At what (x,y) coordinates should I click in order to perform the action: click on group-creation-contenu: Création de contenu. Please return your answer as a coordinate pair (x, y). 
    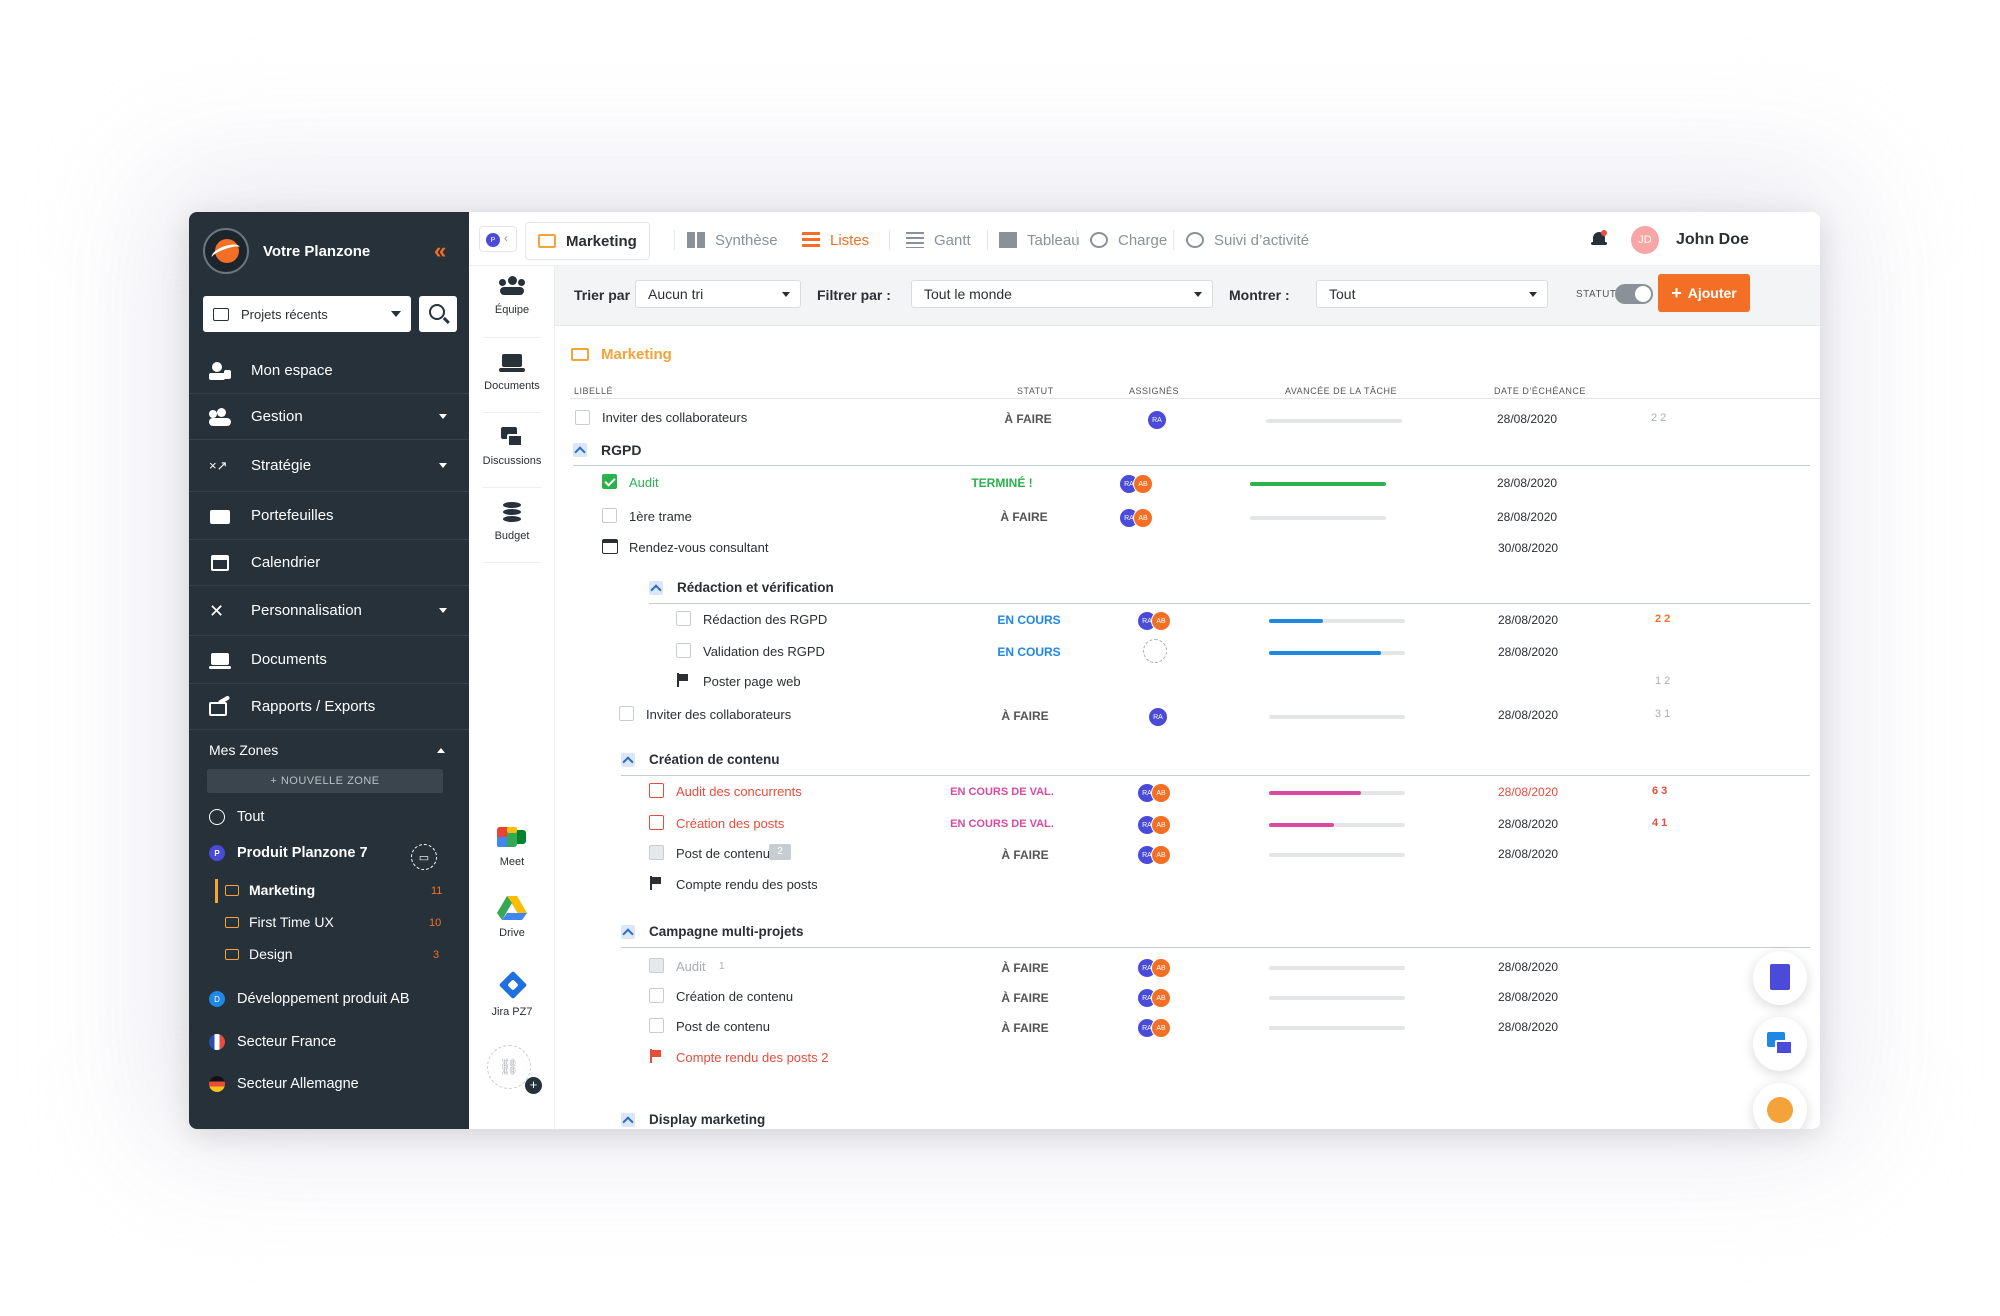
    Looking at the image, I should click on (700, 759).